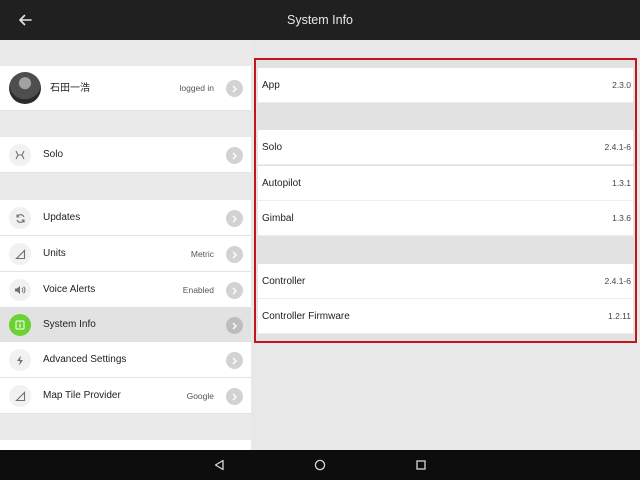  Describe the element at coordinates (125, 325) in the screenshot. I see `sidebar-item-system-info: System Info` at that location.